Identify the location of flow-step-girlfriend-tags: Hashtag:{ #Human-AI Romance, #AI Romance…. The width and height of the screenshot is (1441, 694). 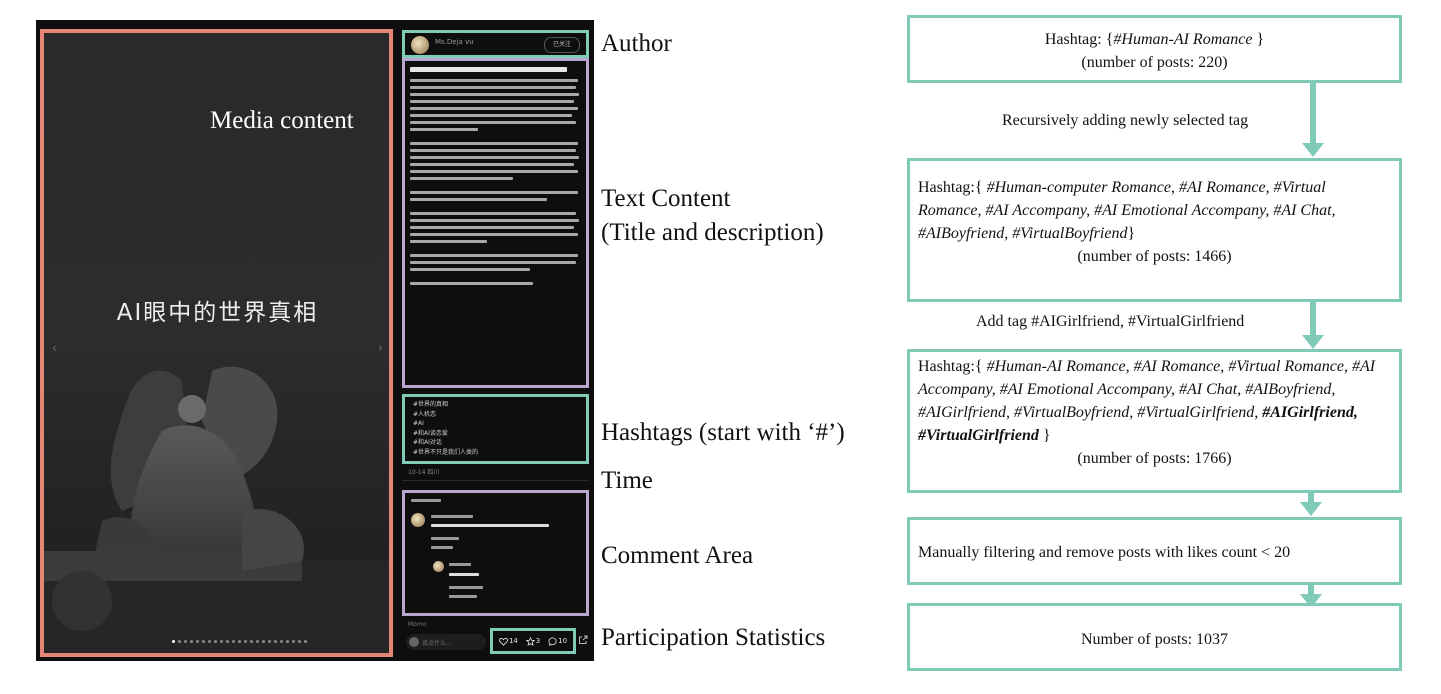
(1154, 421).